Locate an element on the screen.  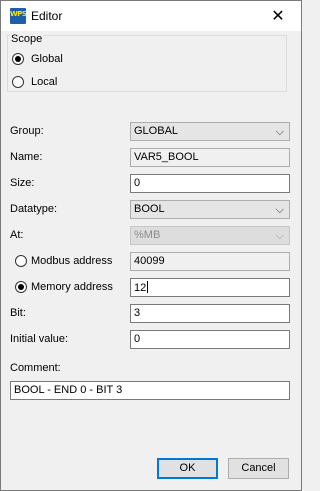
scope-global-radio is located at coordinates (18, 59).